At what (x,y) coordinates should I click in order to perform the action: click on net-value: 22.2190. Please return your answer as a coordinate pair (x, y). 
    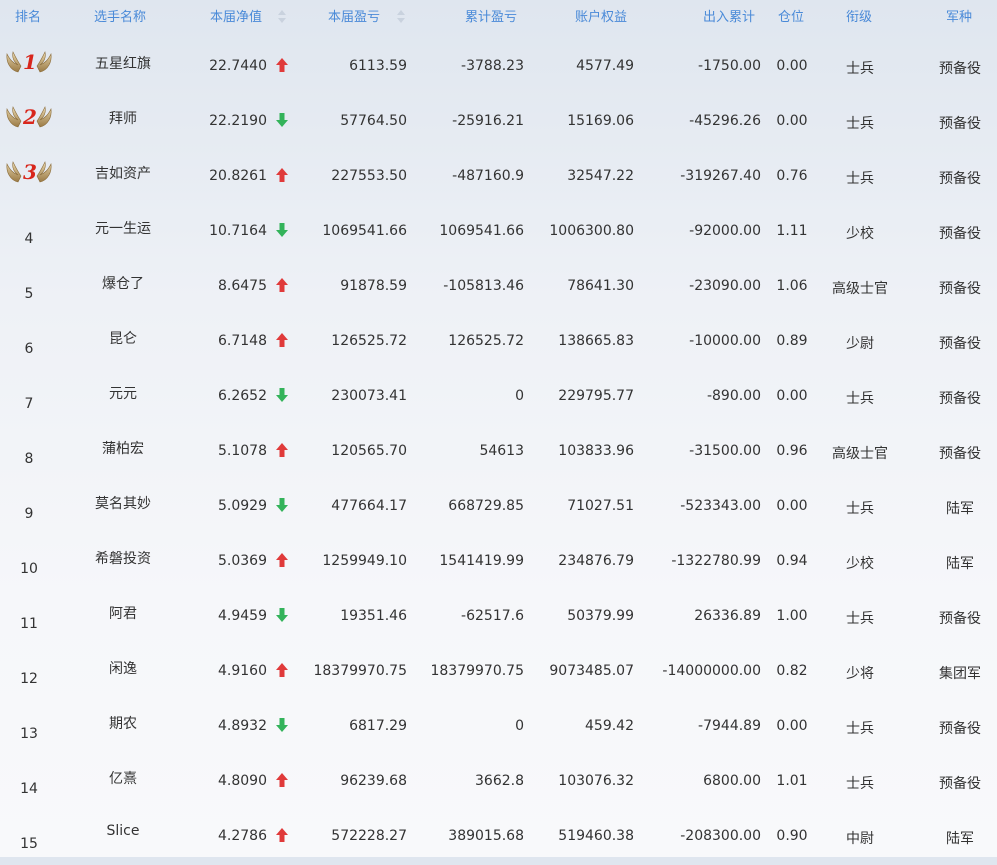
    Looking at the image, I should click on (238, 121).